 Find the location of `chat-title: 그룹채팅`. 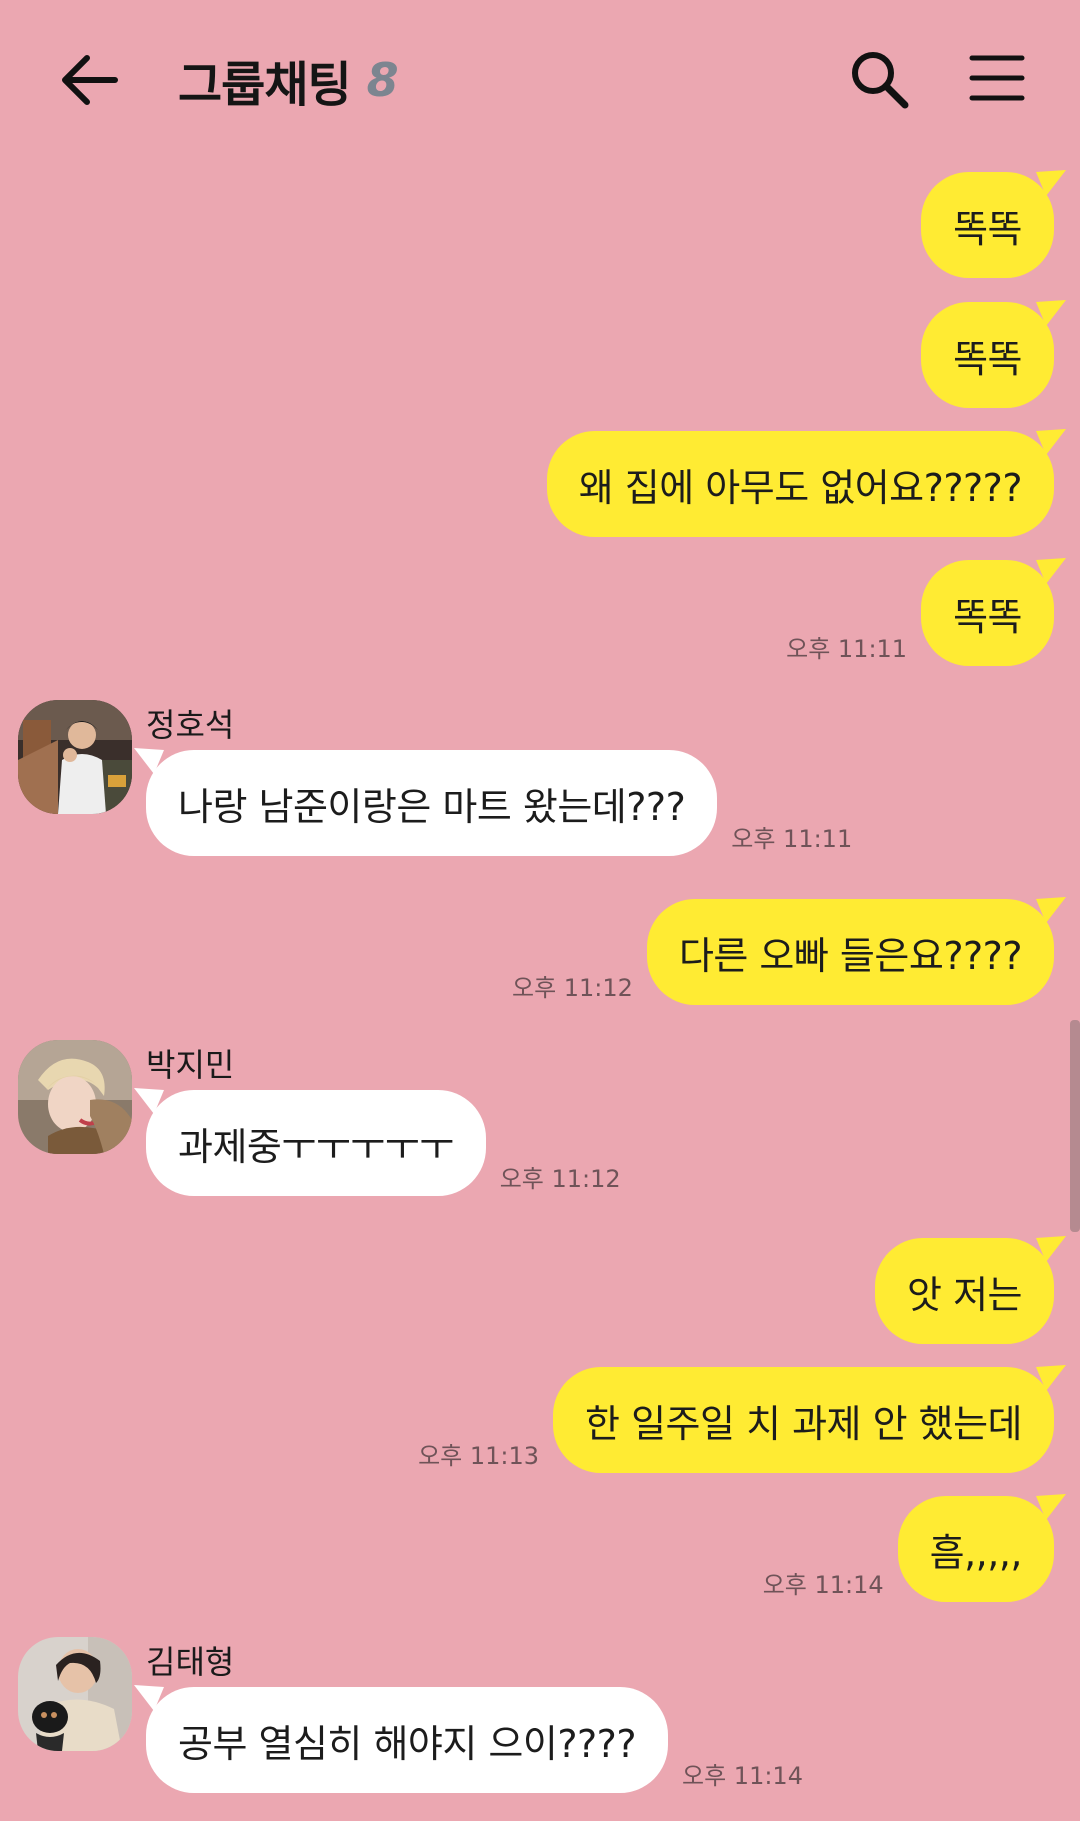

chat-title: 그룹채팅 is located at coordinates (265, 85).